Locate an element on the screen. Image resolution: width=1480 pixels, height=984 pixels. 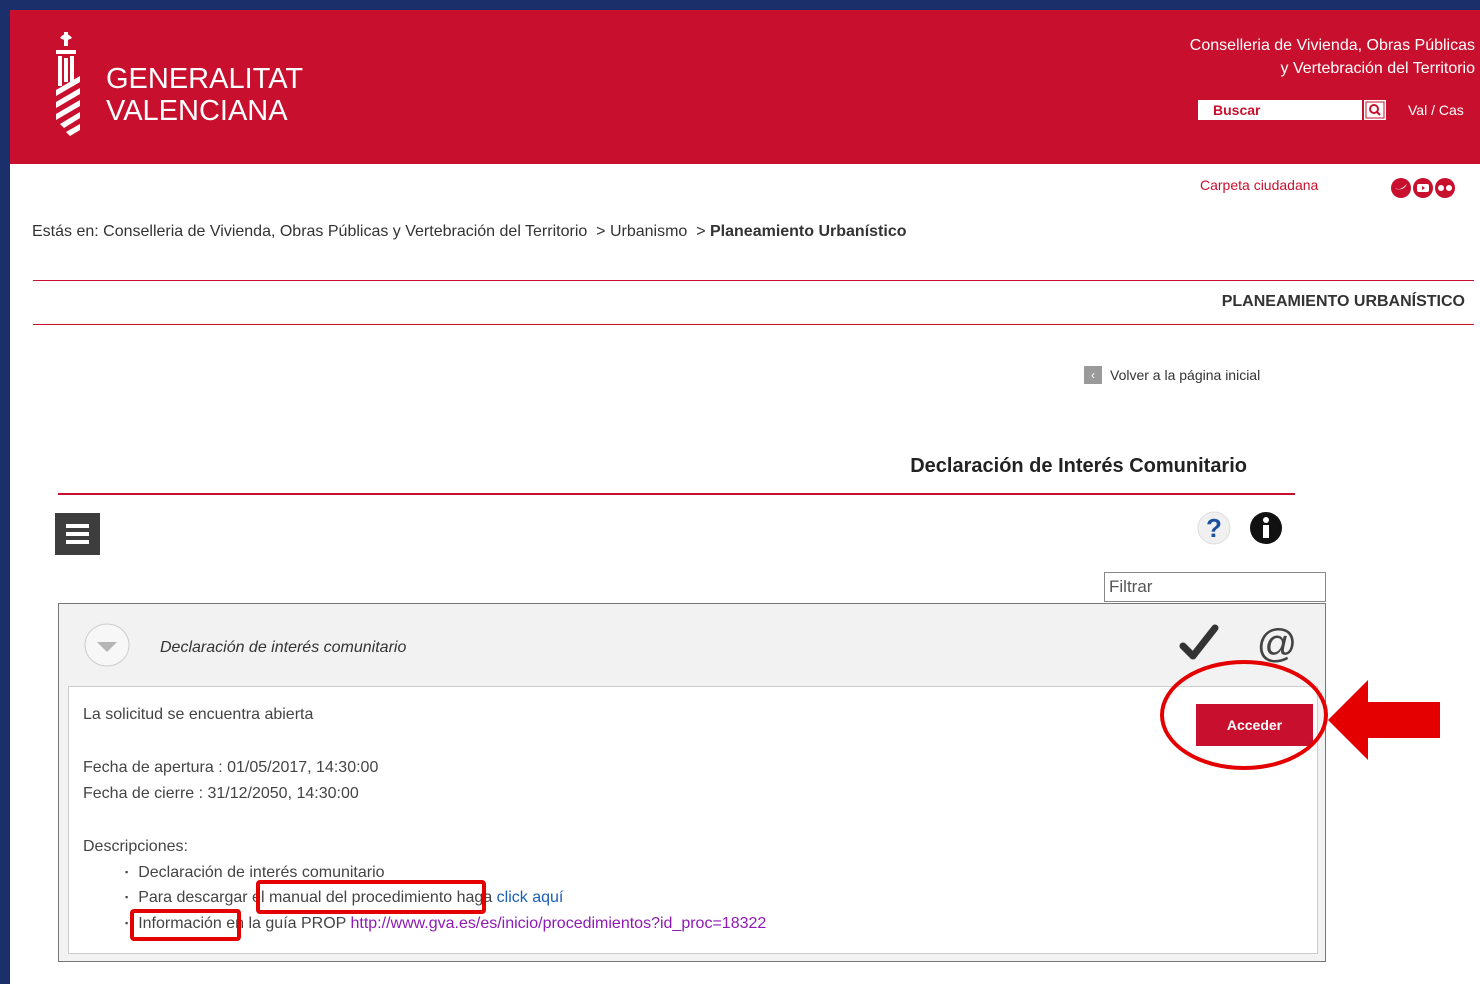
list-item-text: Declaración de interés comunitario is located at coordinates (261, 872).